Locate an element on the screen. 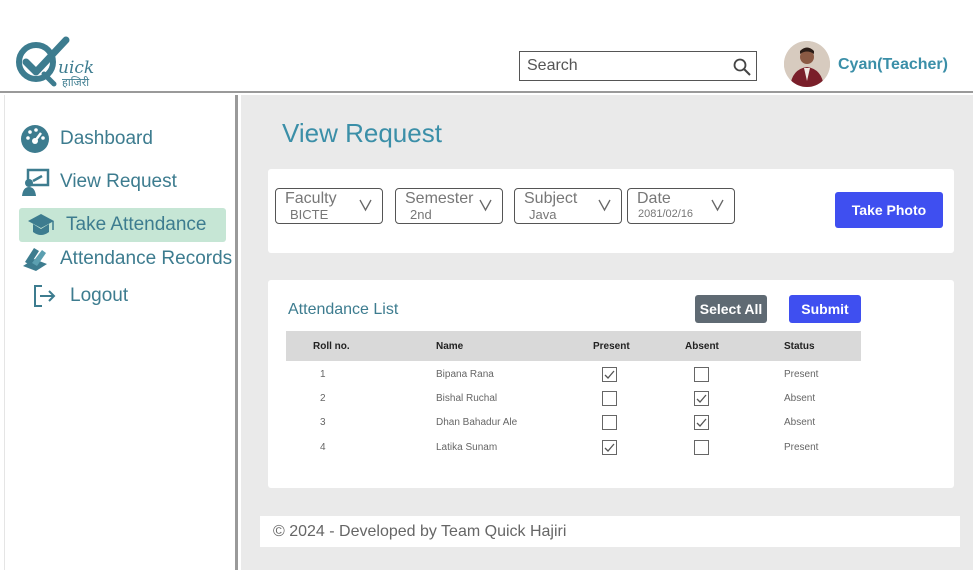 The height and width of the screenshot is (570, 973). cell-name: Bishal Ruchal is located at coordinates (467, 398).